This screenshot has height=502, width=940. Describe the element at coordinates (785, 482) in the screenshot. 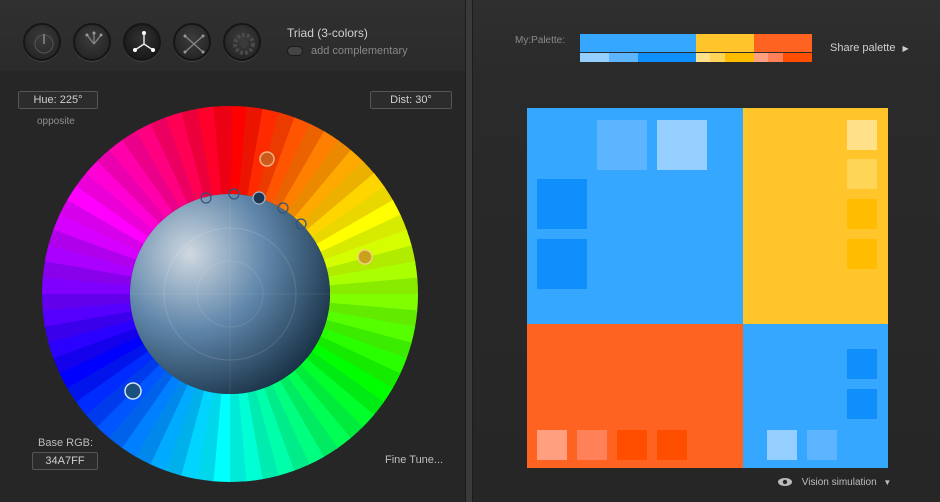

I see `eye-icon` at that location.